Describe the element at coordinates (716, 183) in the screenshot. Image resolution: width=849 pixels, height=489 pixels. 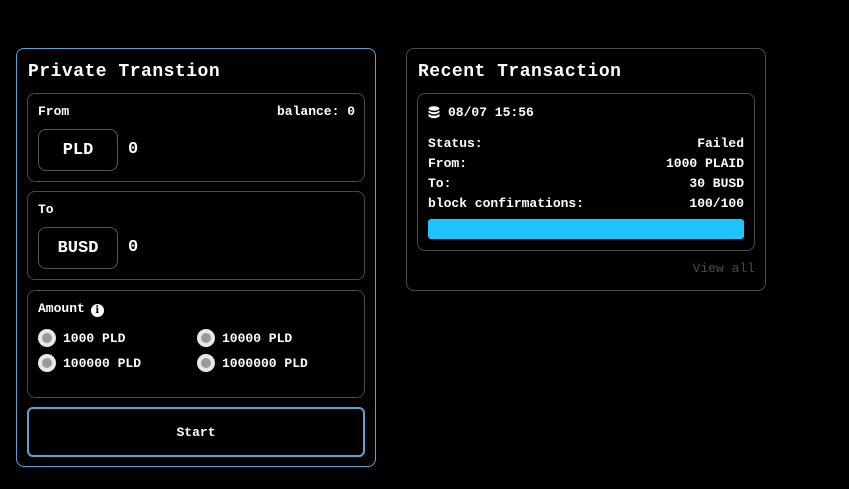
I see `tx-to-value: 30 BUSD` at that location.